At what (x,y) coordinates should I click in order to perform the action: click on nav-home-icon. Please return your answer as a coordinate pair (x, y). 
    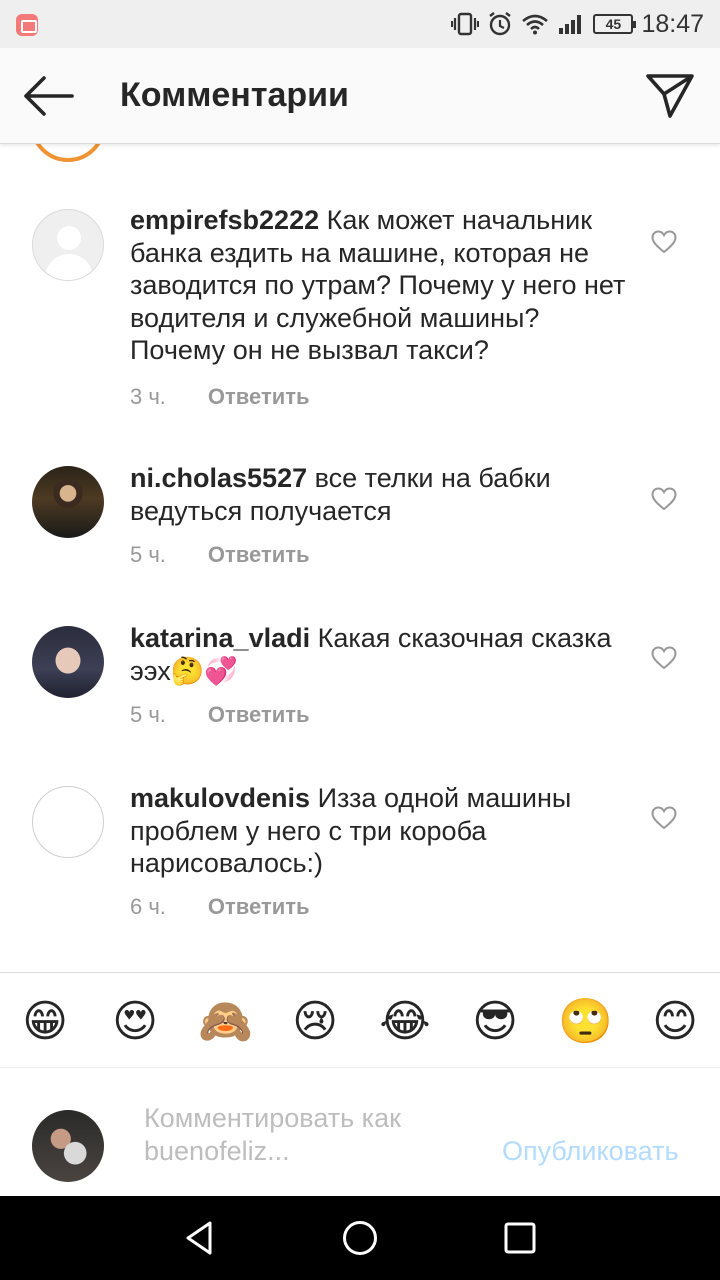
    Looking at the image, I should click on (360, 1238).